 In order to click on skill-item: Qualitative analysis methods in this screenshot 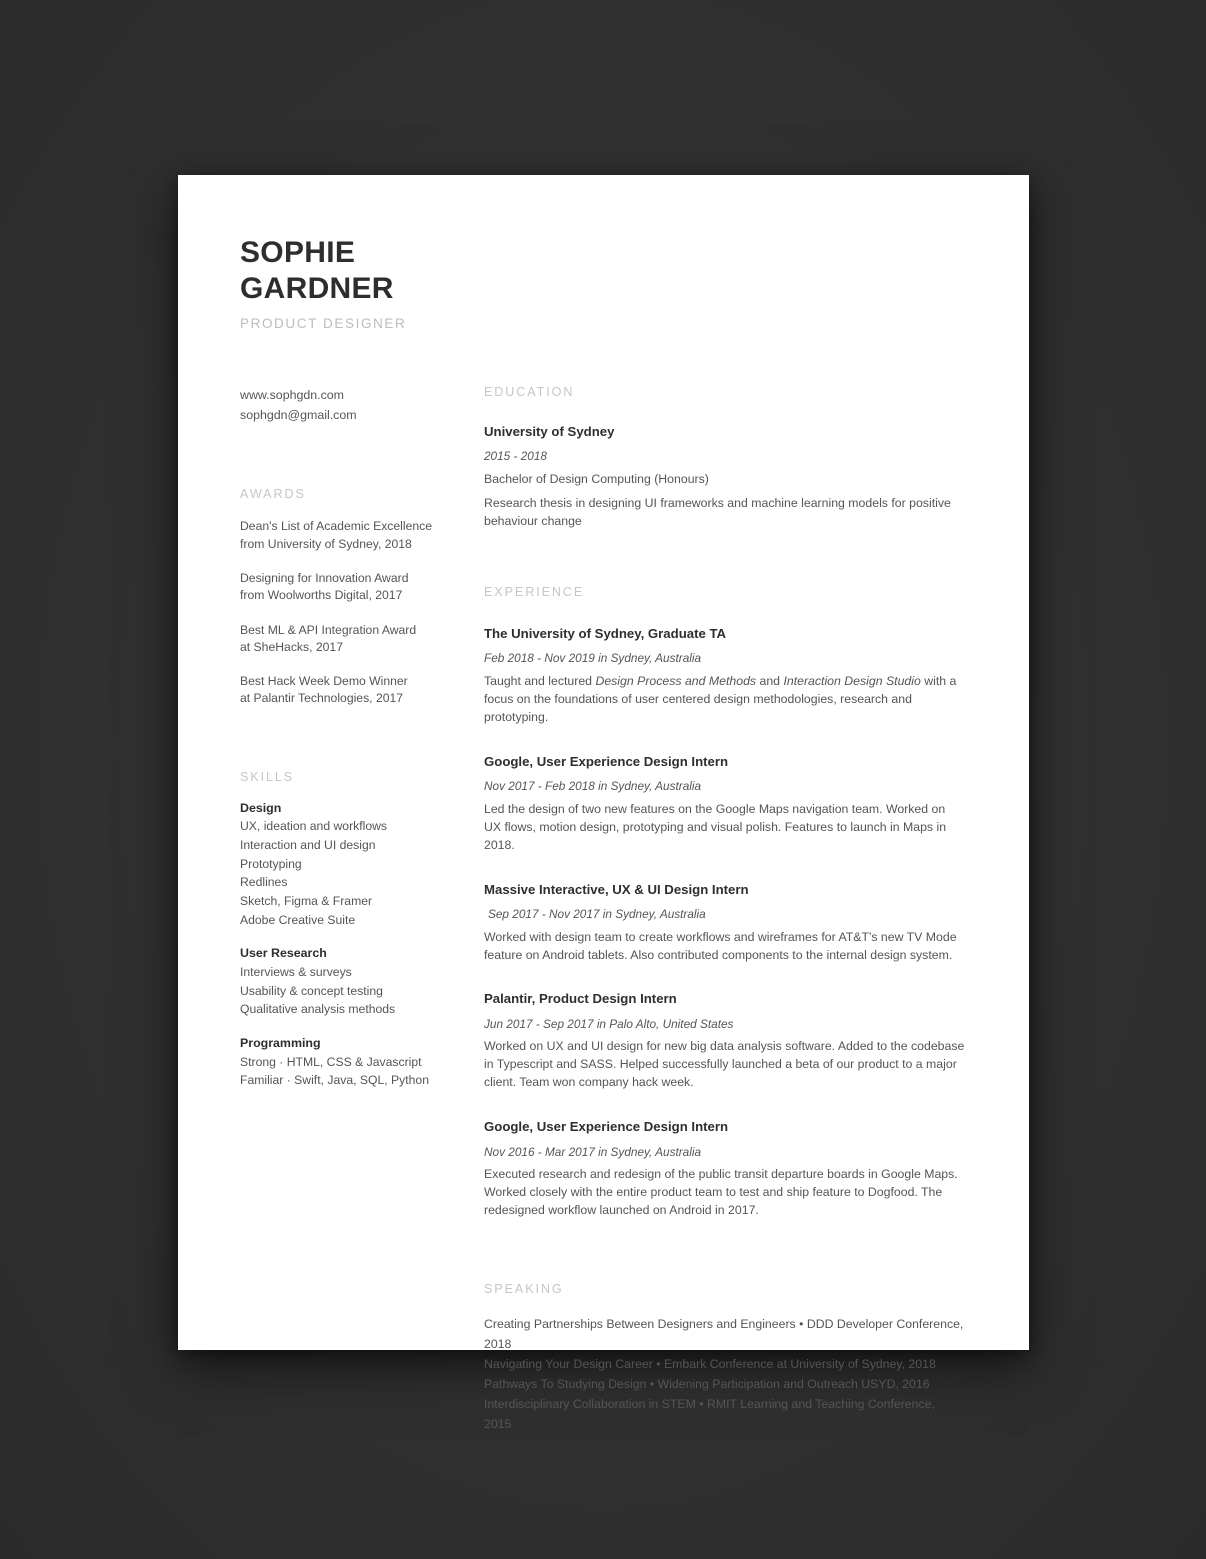, I will do `click(318, 1009)`.